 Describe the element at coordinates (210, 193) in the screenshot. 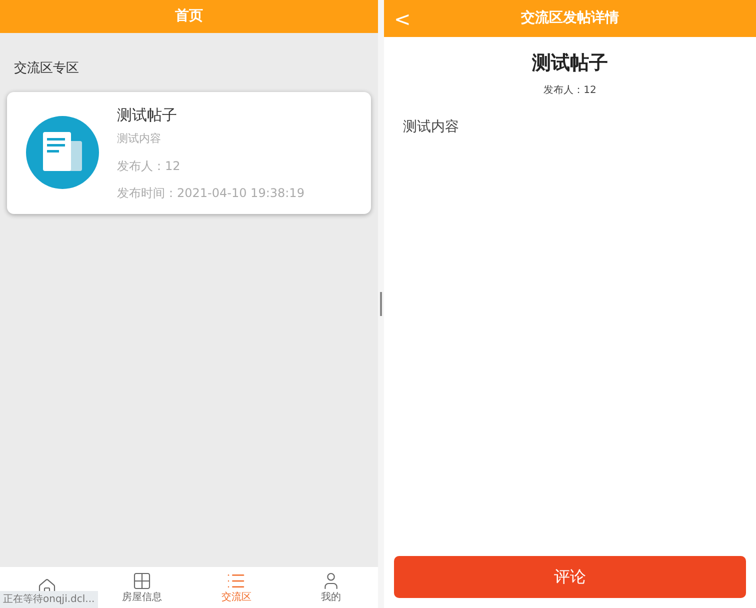

I see `post-time: 发布时间：2021-04-10 19:38:19` at that location.